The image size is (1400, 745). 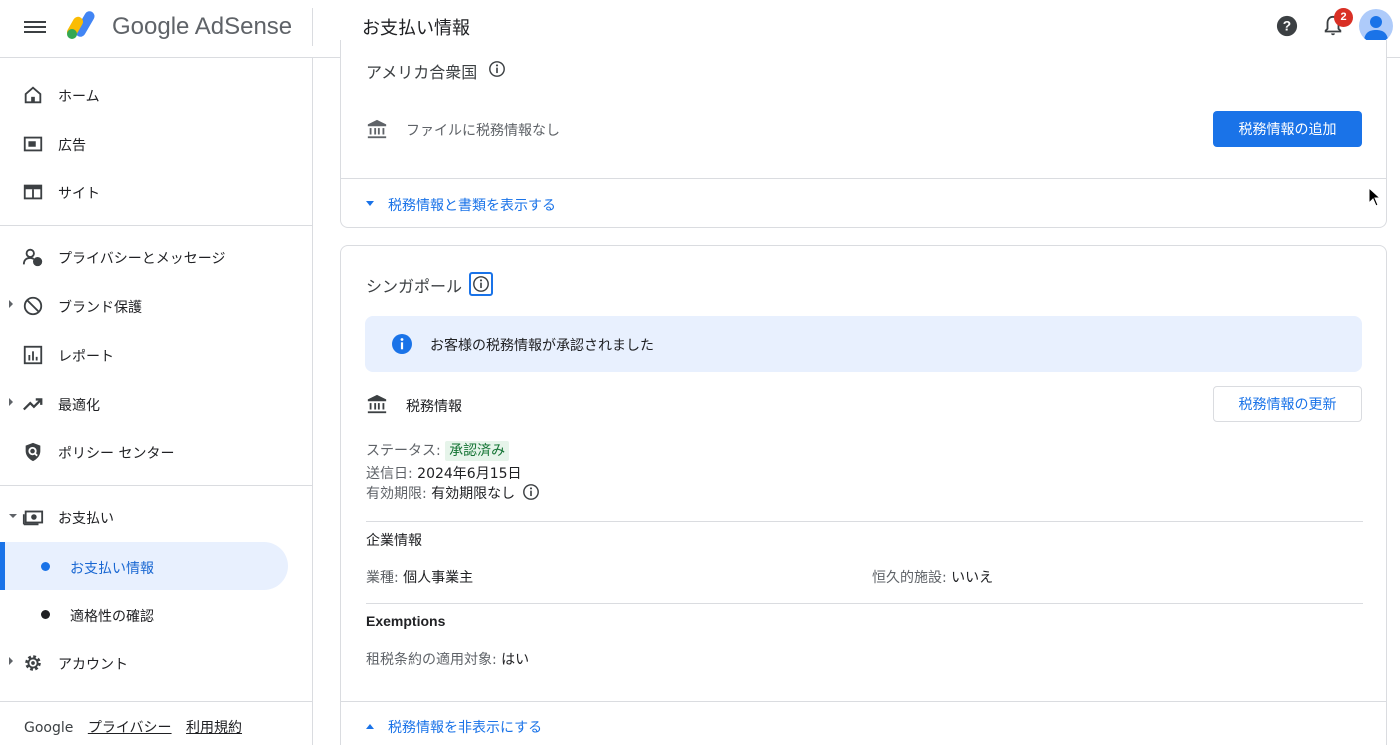 What do you see at coordinates (144, 566) in the screenshot?
I see `sidebar-subitem-payment-info: お支払い情報` at bounding box center [144, 566].